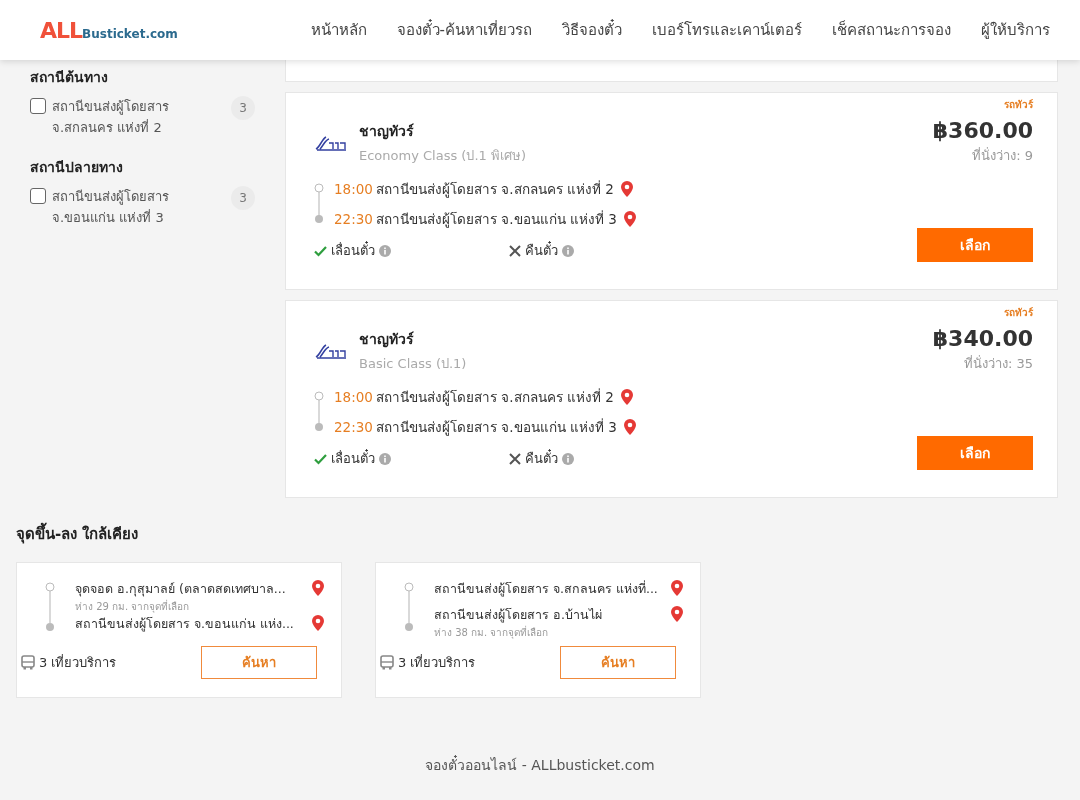 Image resolution: width=1080 pixels, height=800 pixels. Describe the element at coordinates (1002, 155) in the screenshot. I see `seats-available: ที่นั่งว่าง: 9` at that location.